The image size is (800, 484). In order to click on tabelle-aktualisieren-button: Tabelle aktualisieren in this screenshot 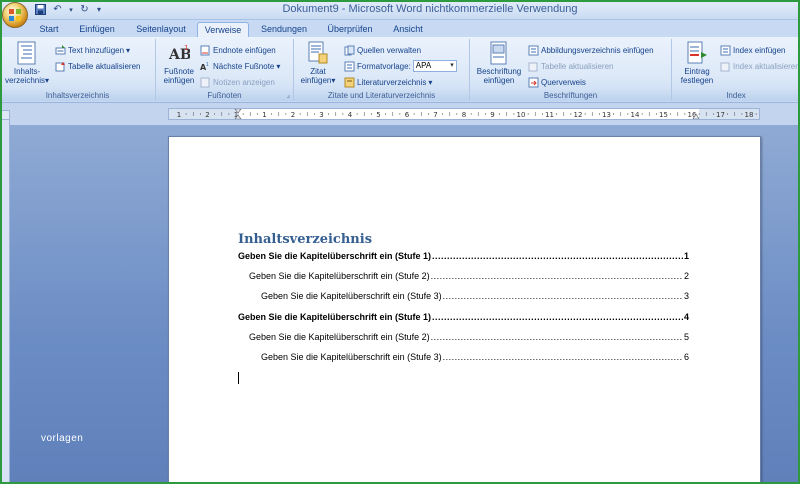, I will do `click(98, 66)`.